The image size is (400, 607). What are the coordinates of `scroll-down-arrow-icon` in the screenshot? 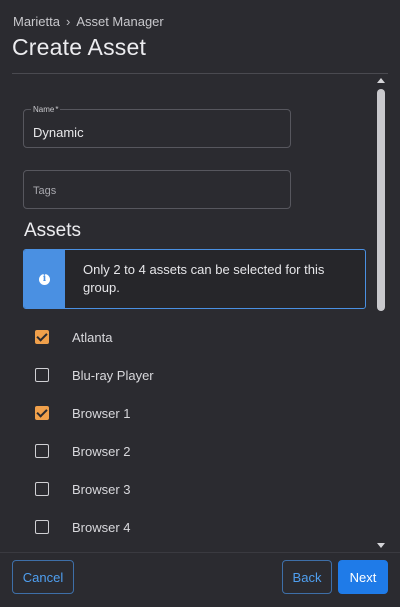 It's located at (381, 545).